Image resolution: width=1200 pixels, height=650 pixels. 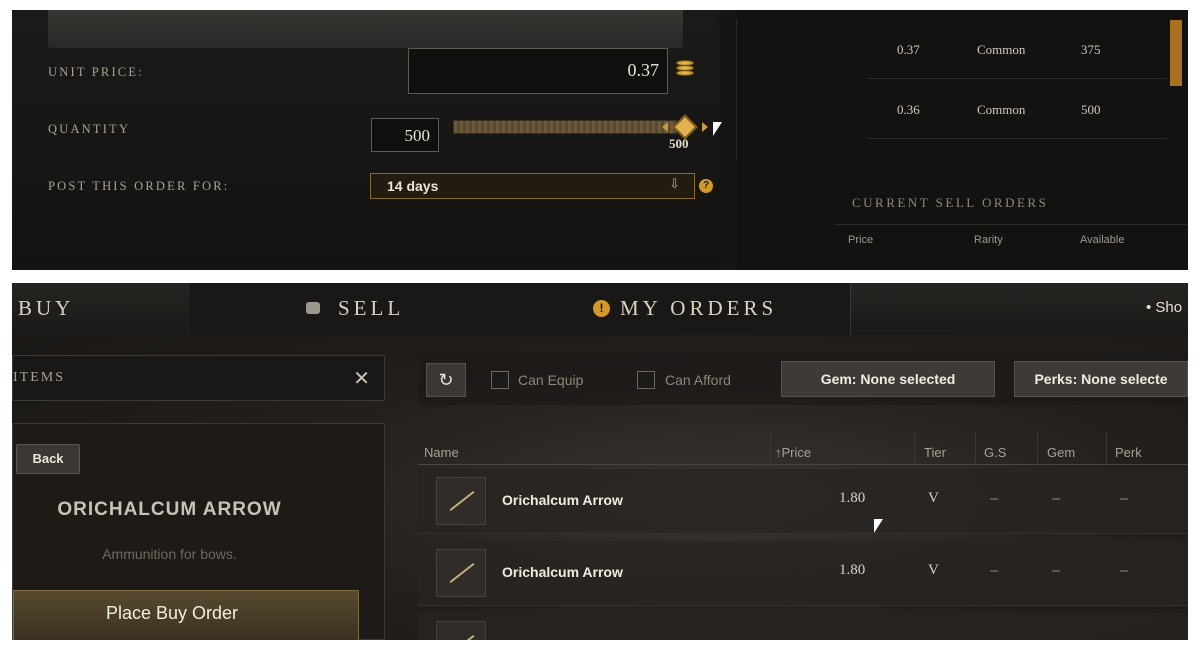 I want to click on perks-filter-button: Perks: None selecte, so click(x=1101, y=379).